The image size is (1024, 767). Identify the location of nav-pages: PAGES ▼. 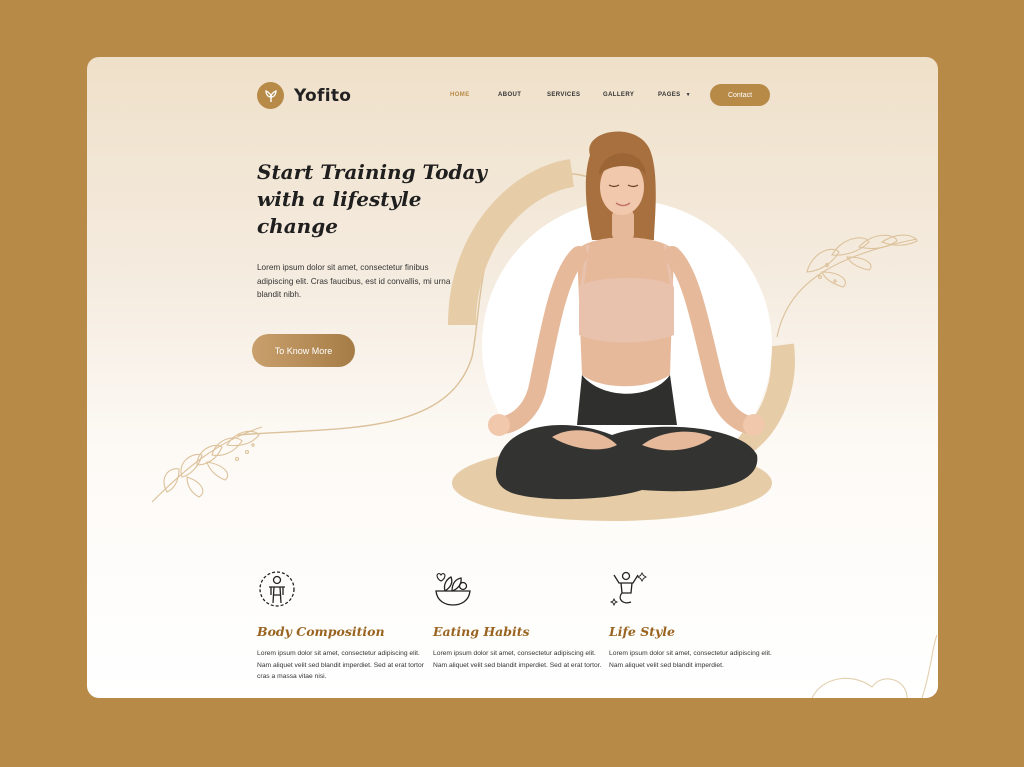
(674, 95).